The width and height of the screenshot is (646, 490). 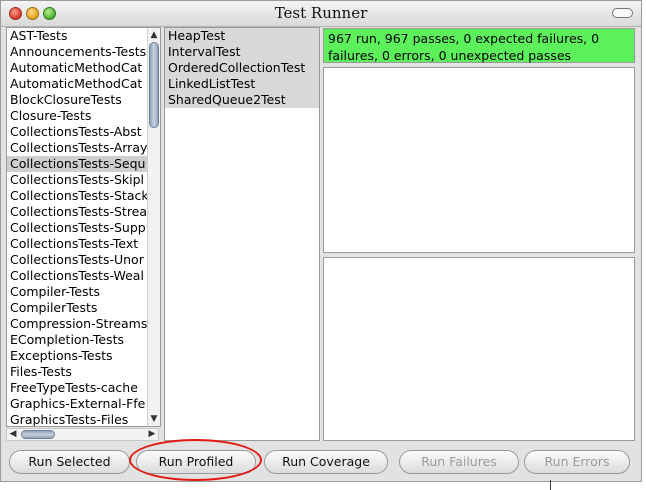 I want to click on test-class-list-item: OrderedCollectionTest, so click(x=242, y=68).